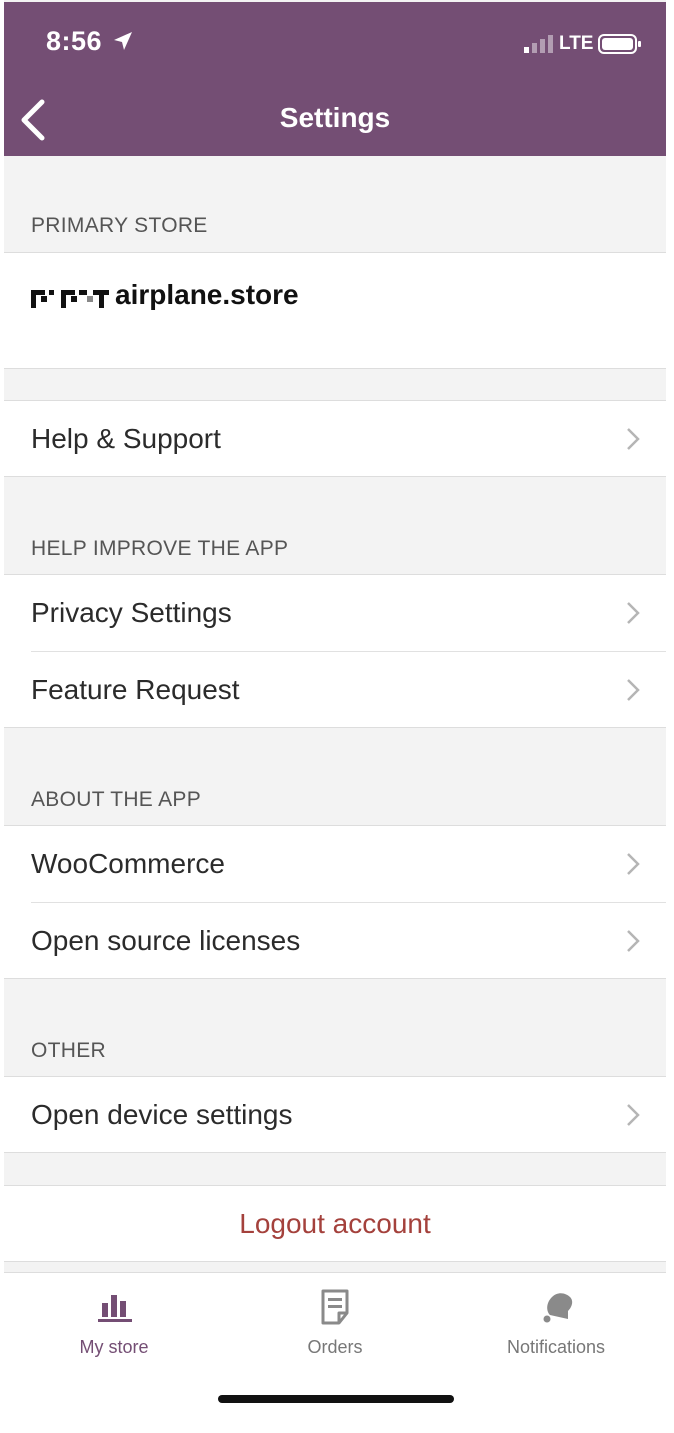 Image resolution: width=674 pixels, height=1433 pixels. What do you see at coordinates (619, 44) in the screenshot?
I see `battery-icon` at bounding box center [619, 44].